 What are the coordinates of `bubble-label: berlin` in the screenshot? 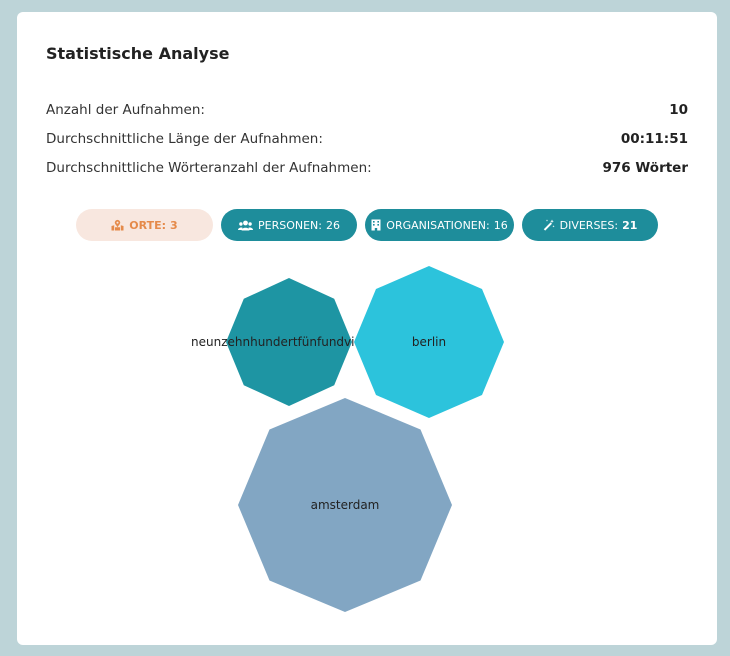 It's located at (429, 342).